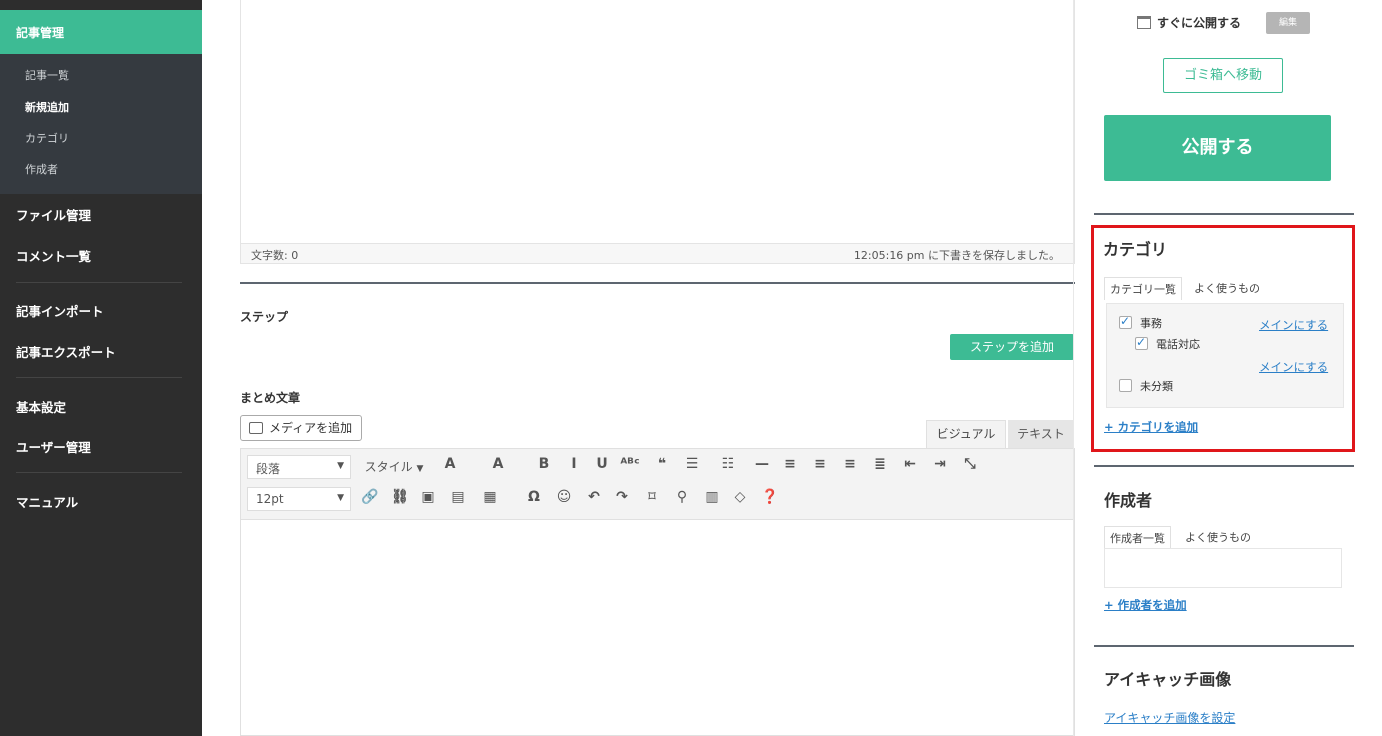 The height and width of the screenshot is (736, 1382). What do you see at coordinates (41, 406) in the screenshot?
I see `sidebar-item-settings: 基本設定` at bounding box center [41, 406].